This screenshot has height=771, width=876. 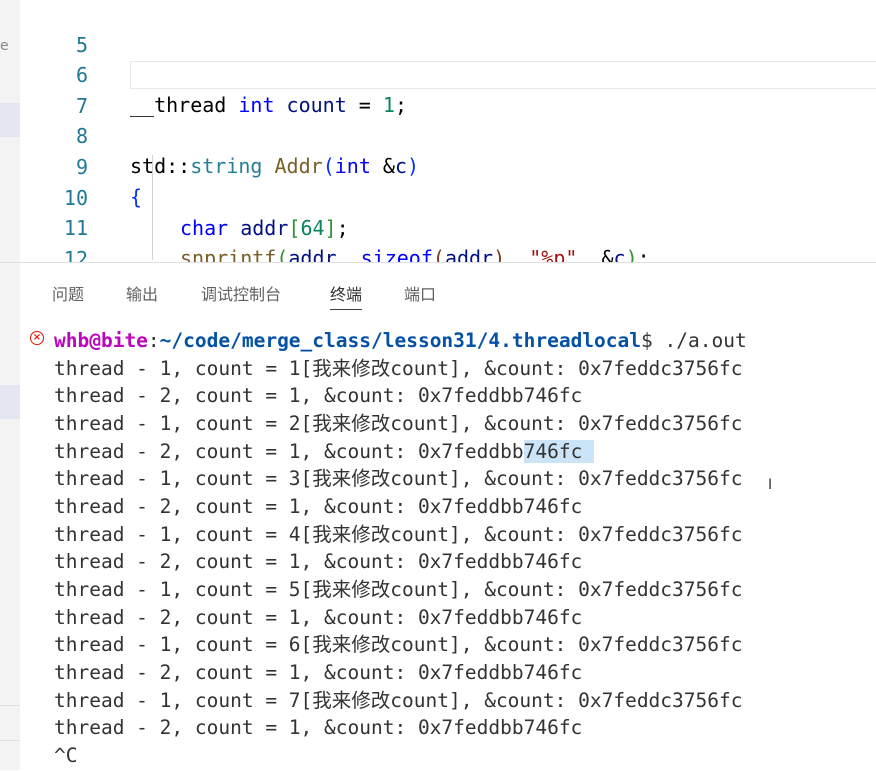 What do you see at coordinates (448, 293) in the screenshot?
I see `panel-tabs: 问题 输出 调试控制台 终端 端口` at bounding box center [448, 293].